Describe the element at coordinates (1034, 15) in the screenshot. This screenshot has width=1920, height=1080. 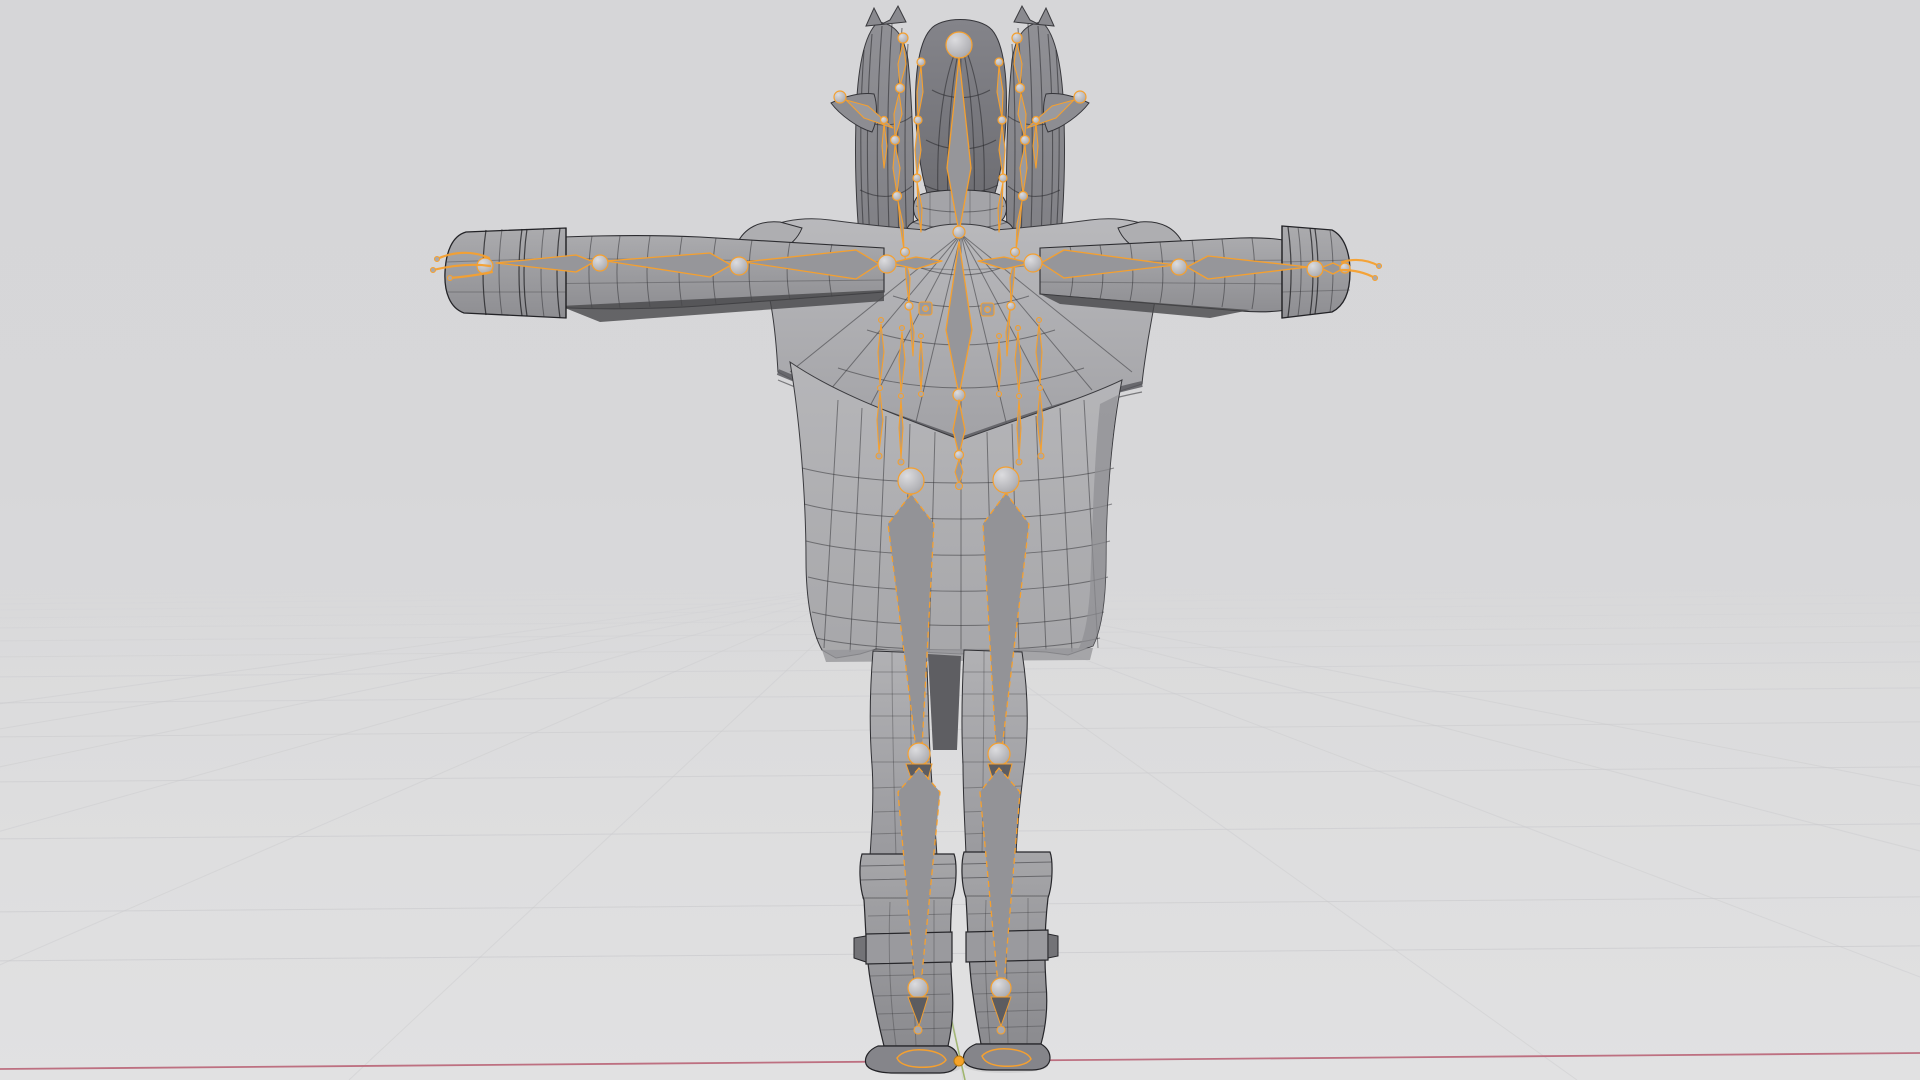
I see `hair-tuft-top-right` at that location.